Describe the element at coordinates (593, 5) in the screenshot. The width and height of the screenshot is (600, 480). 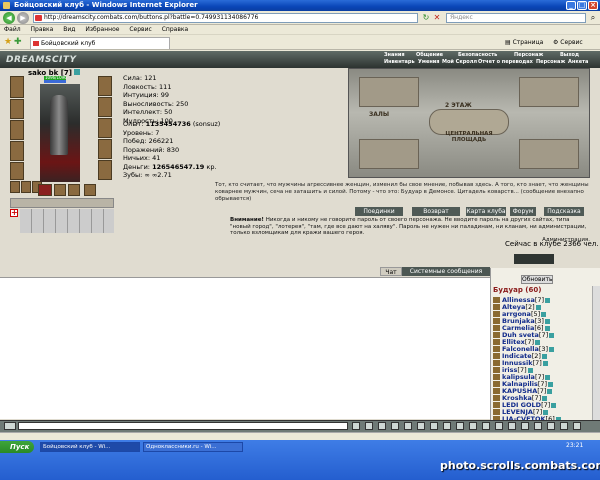
I see `close-button: ×` at that location.